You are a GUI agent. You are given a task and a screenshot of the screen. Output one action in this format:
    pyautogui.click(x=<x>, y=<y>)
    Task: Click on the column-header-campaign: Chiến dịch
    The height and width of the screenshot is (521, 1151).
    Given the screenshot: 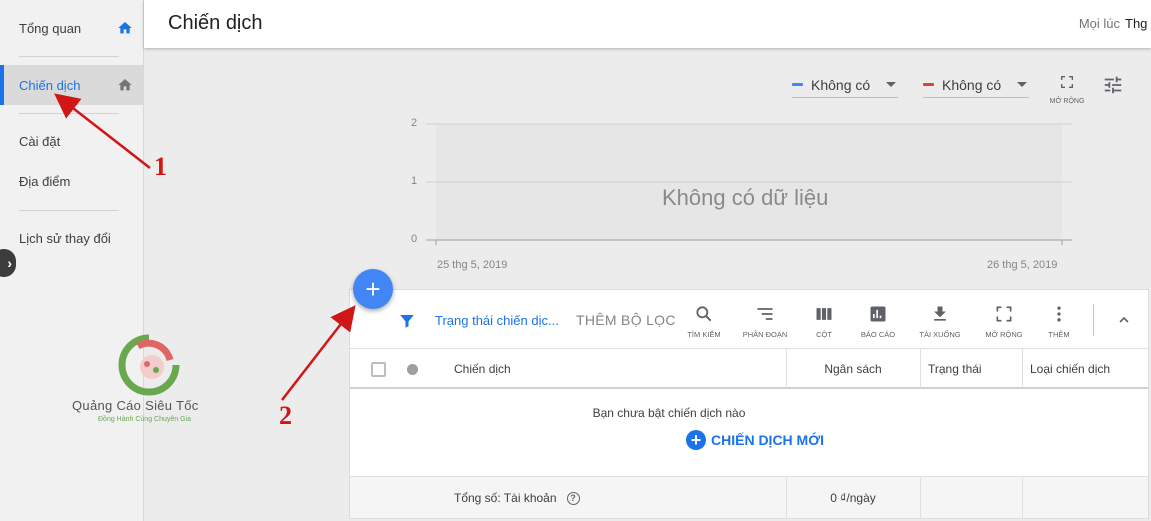 What is the action you would take?
    pyautogui.click(x=482, y=368)
    